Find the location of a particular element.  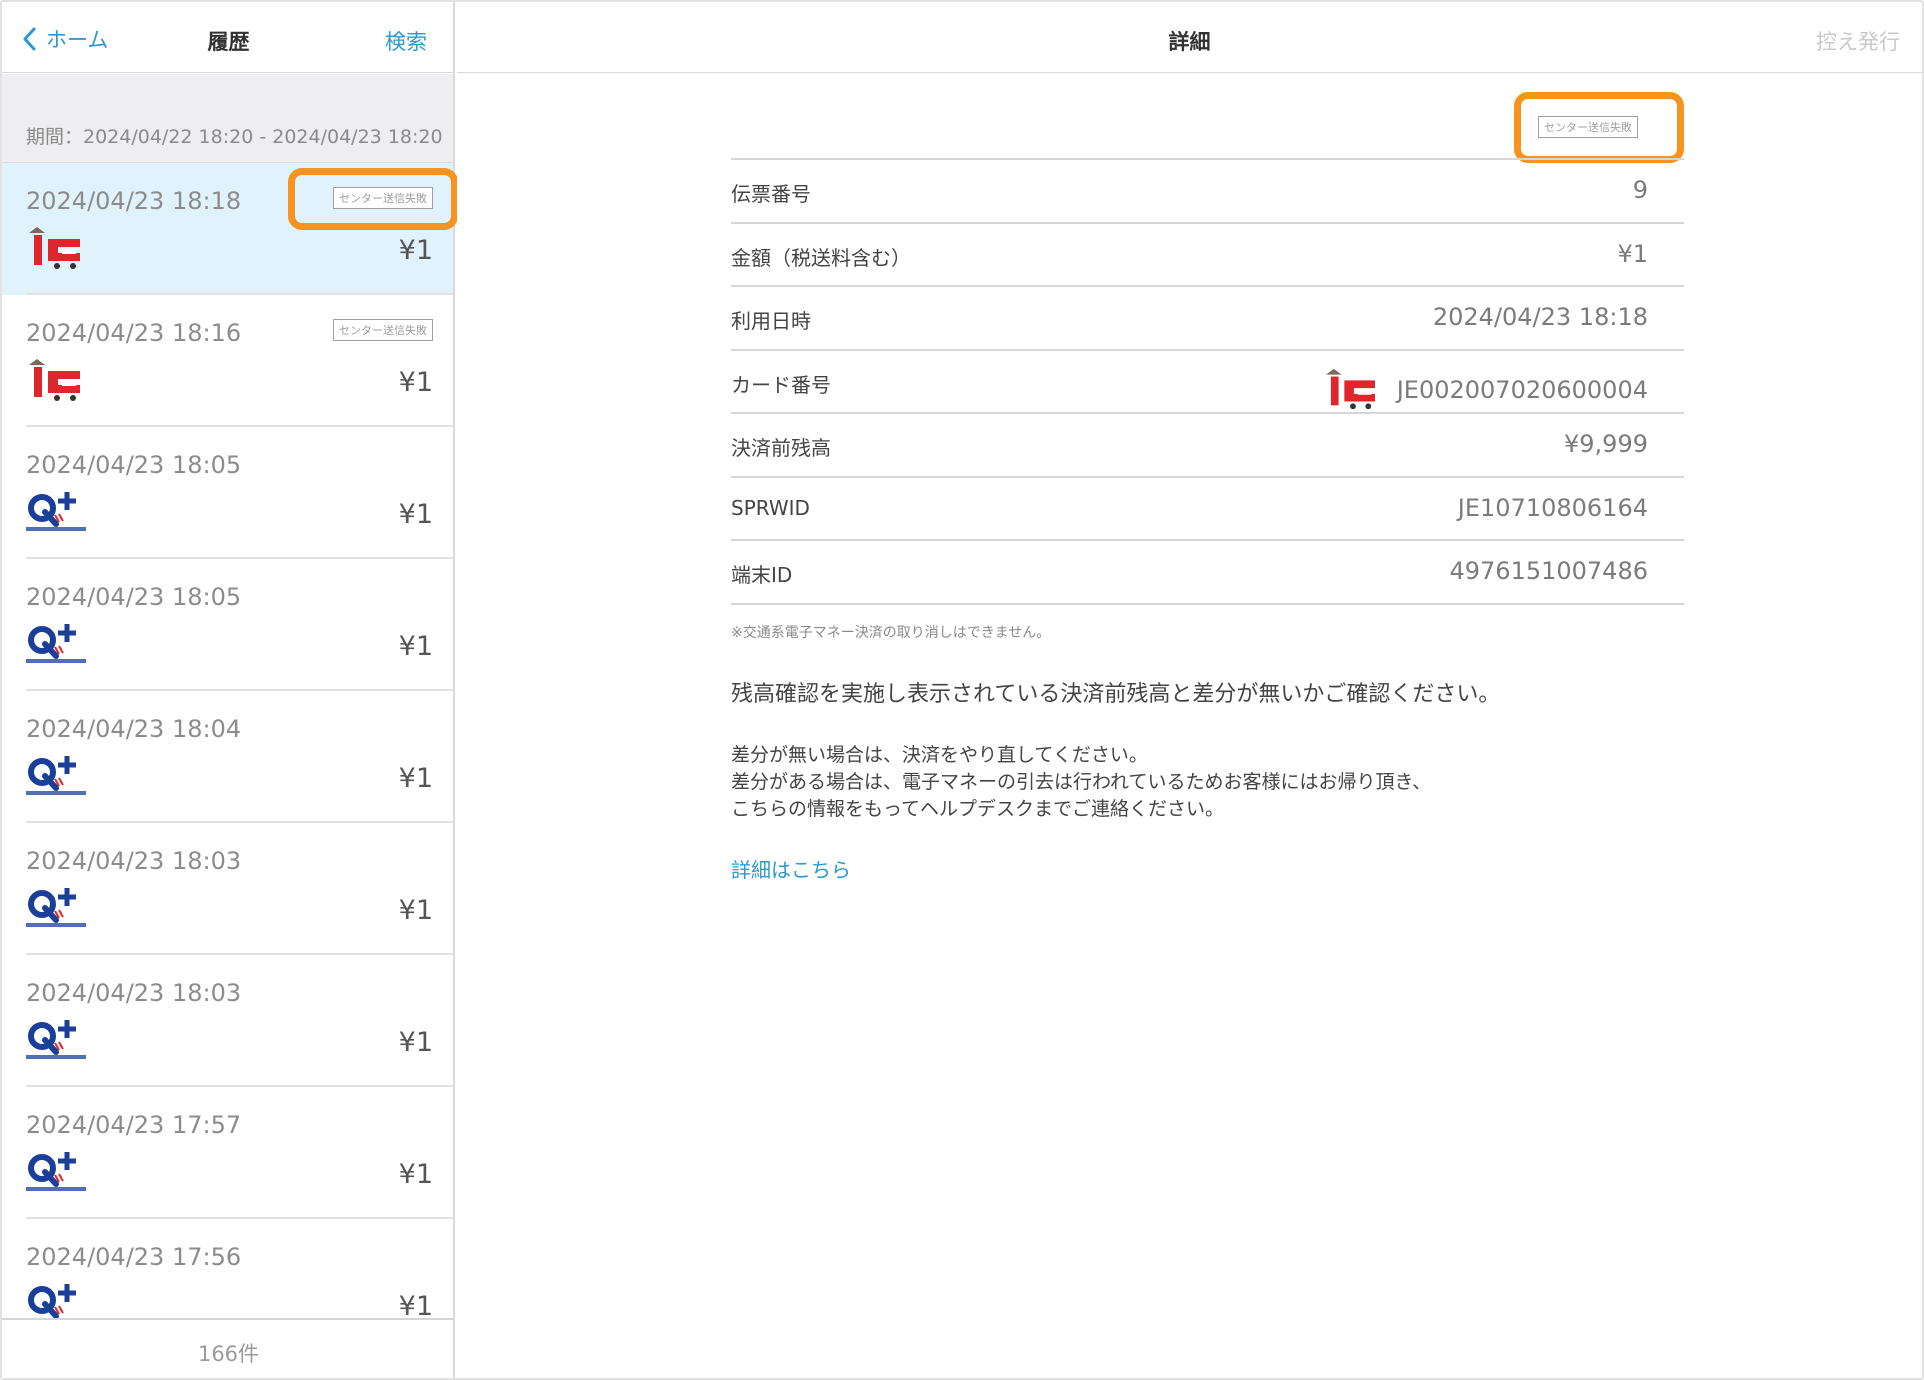

detail-value: 9 is located at coordinates (1640, 190).